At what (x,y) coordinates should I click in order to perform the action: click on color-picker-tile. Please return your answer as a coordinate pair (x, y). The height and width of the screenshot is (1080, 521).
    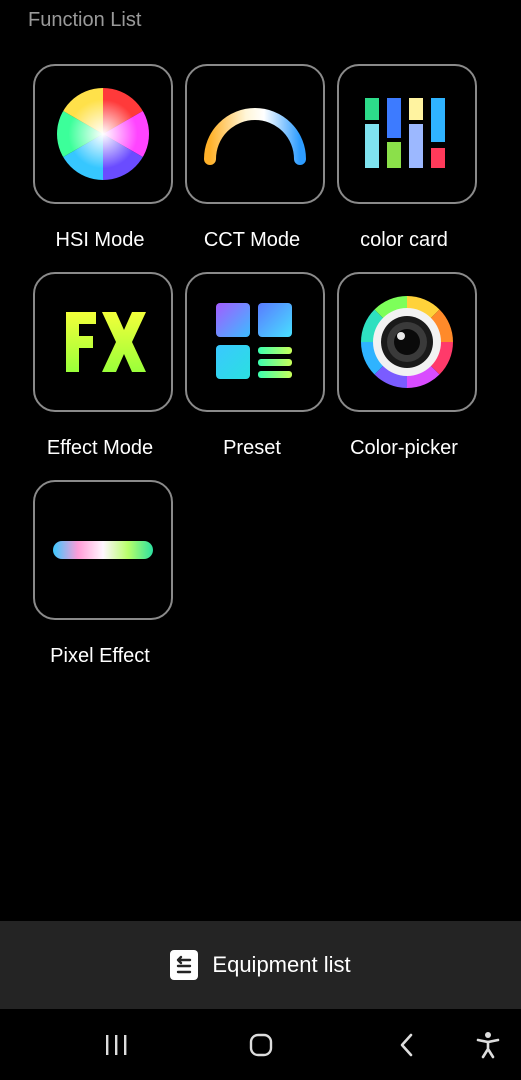
    Looking at the image, I should click on (407, 342).